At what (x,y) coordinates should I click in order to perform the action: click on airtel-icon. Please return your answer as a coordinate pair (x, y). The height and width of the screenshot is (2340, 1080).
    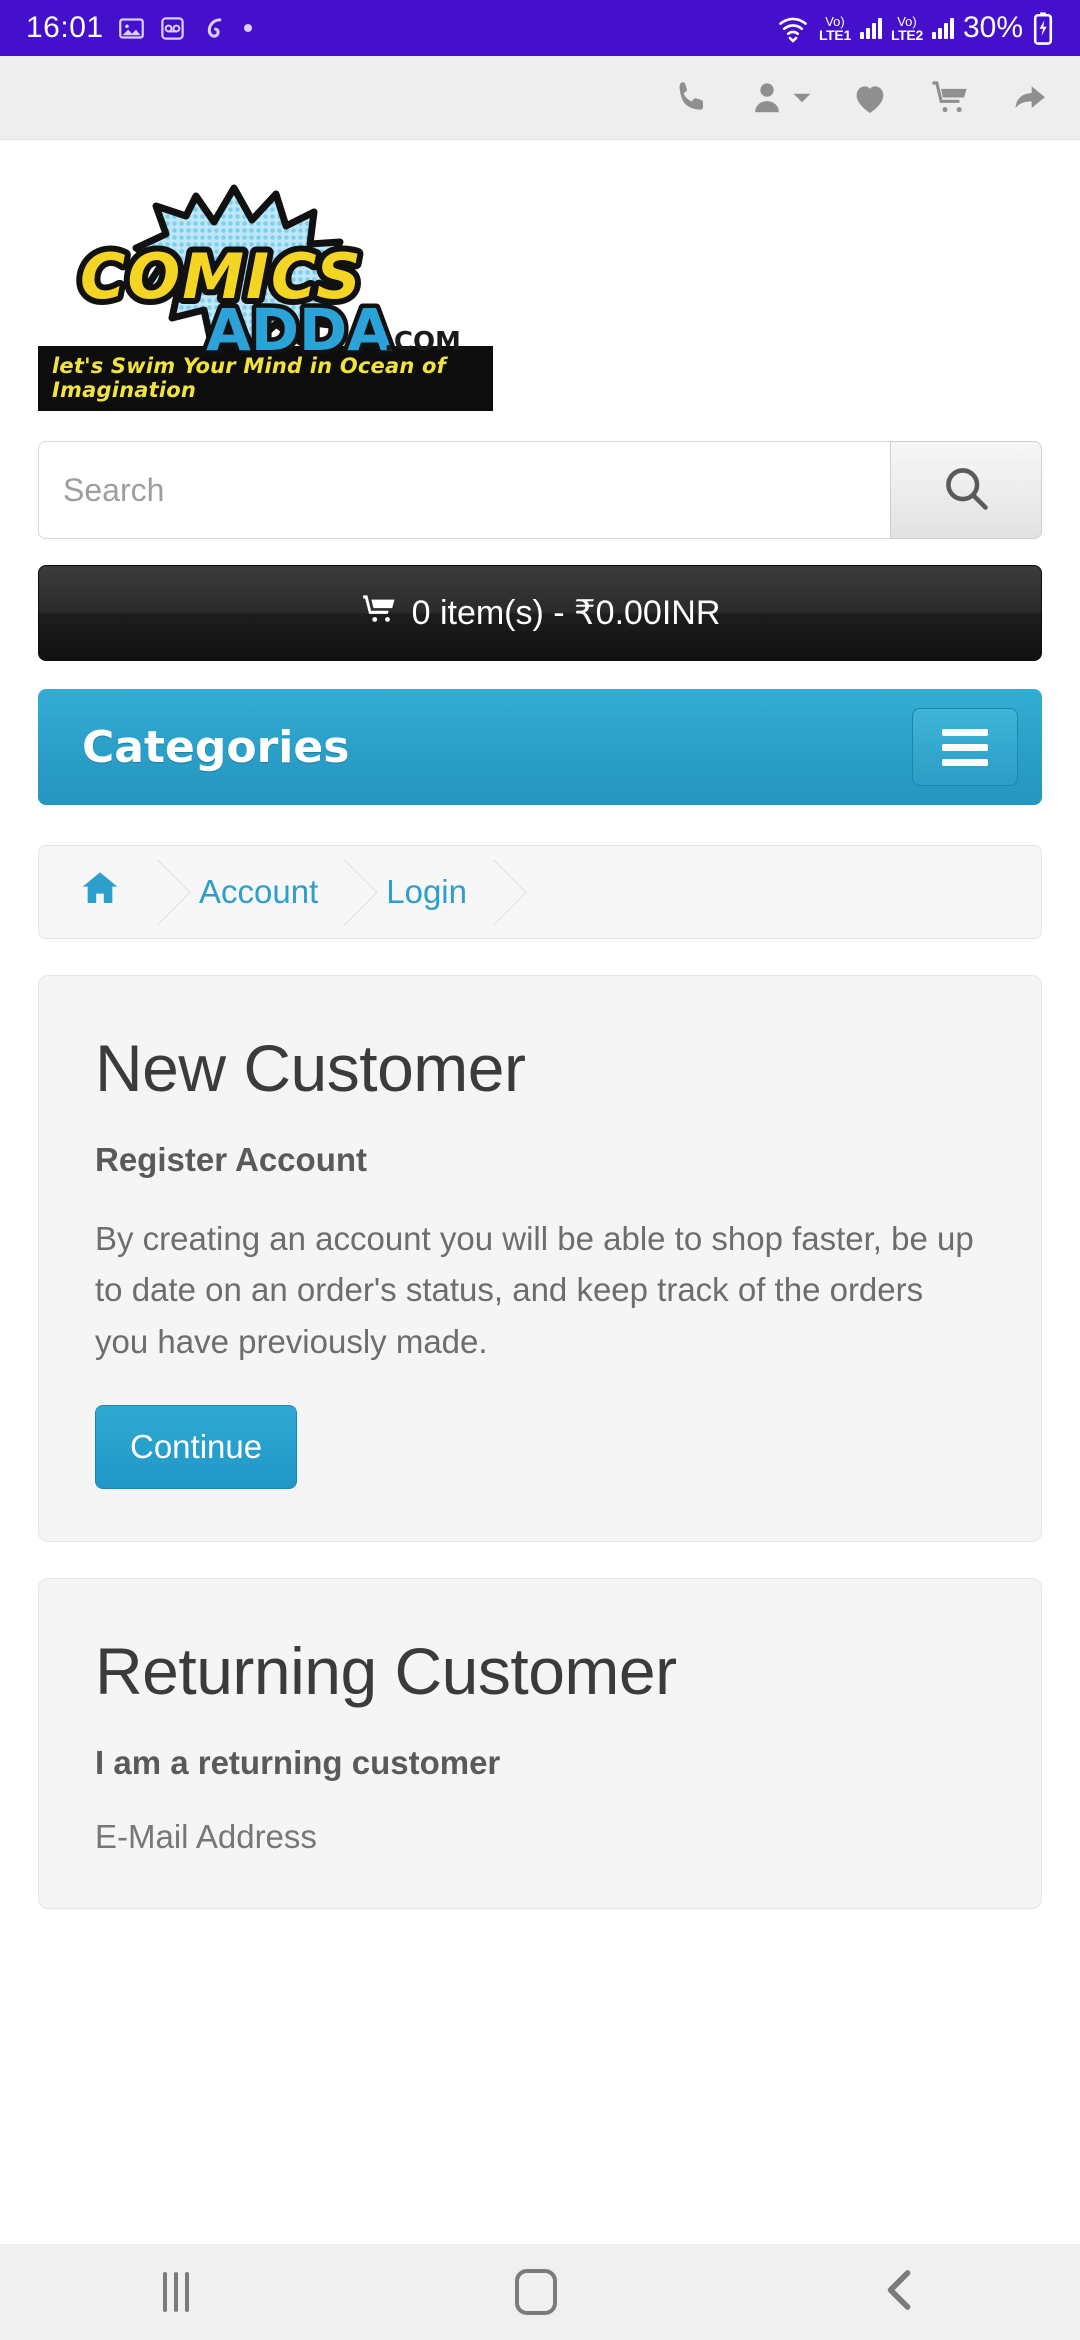
    Looking at the image, I should click on (214, 28).